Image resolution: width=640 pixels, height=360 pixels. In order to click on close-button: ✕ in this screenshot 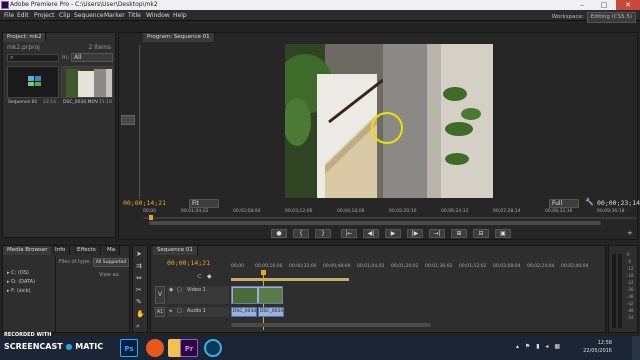, I will do `click(628, 5)`.